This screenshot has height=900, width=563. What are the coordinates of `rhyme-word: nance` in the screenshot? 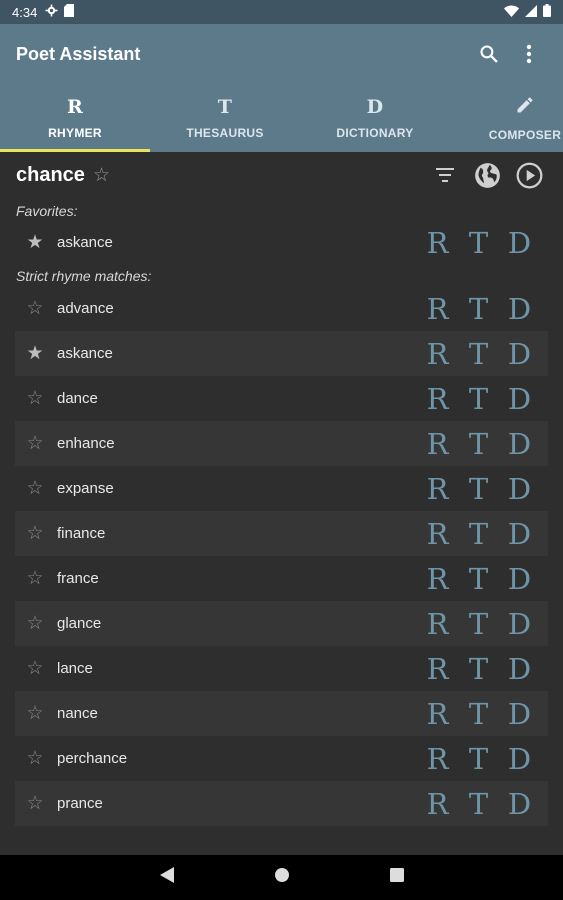 It's located at (77, 713).